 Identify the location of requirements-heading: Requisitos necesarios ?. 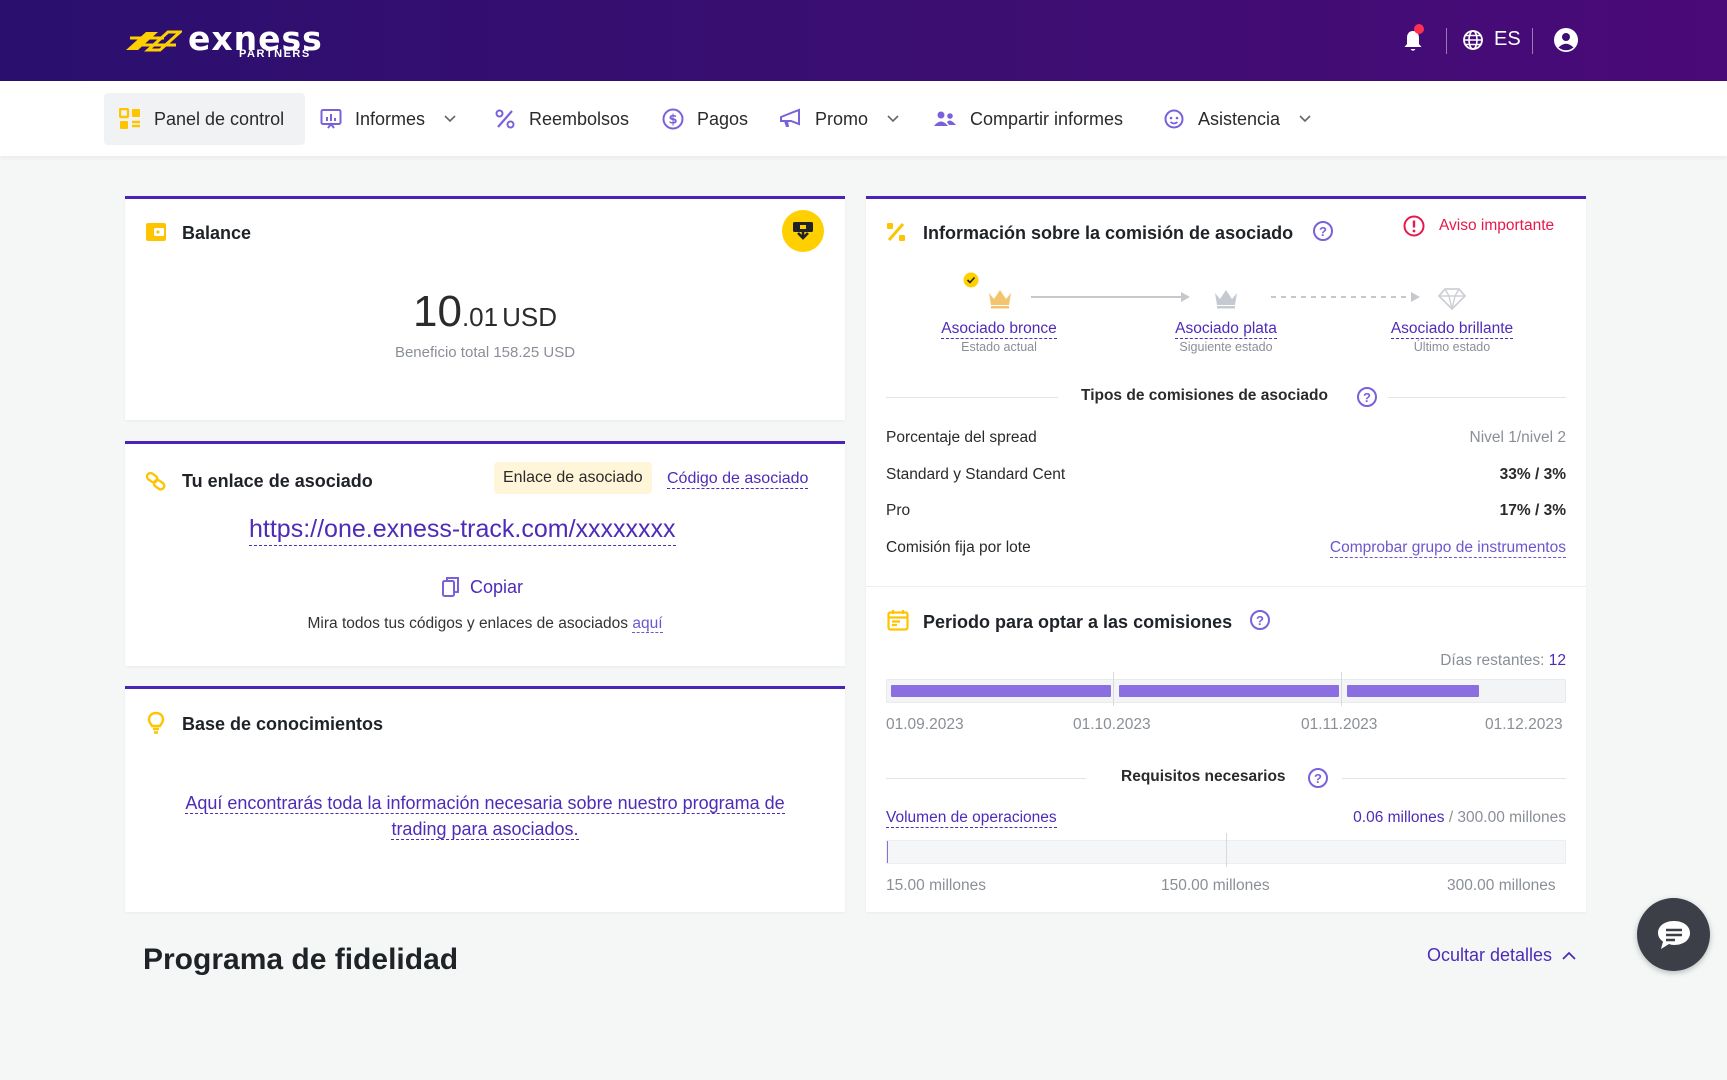
(1226, 778).